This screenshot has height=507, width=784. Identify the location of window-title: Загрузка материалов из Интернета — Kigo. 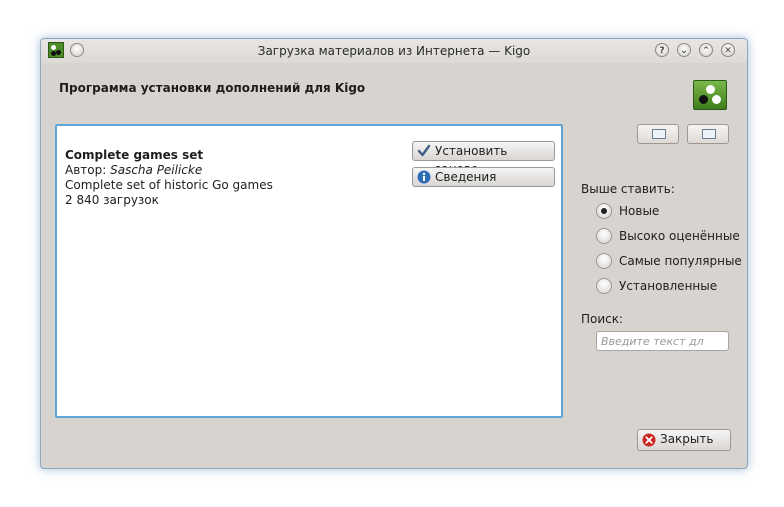
(394, 51).